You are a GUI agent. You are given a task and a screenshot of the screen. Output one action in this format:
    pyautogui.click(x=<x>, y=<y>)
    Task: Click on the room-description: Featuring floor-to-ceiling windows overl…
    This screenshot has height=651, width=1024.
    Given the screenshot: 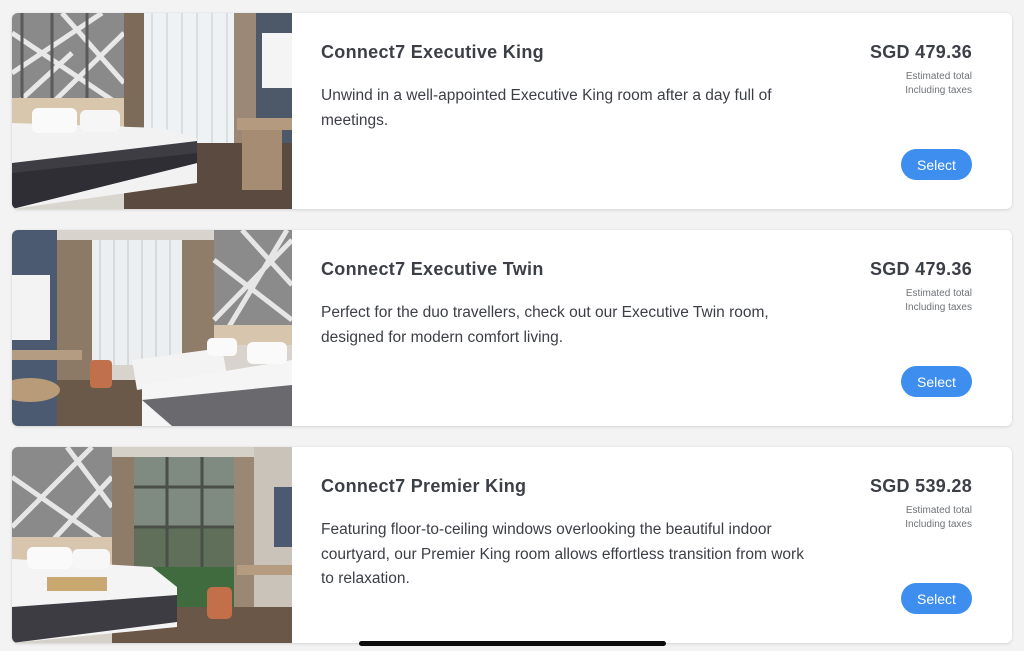 What is the action you would take?
    pyautogui.click(x=562, y=554)
    